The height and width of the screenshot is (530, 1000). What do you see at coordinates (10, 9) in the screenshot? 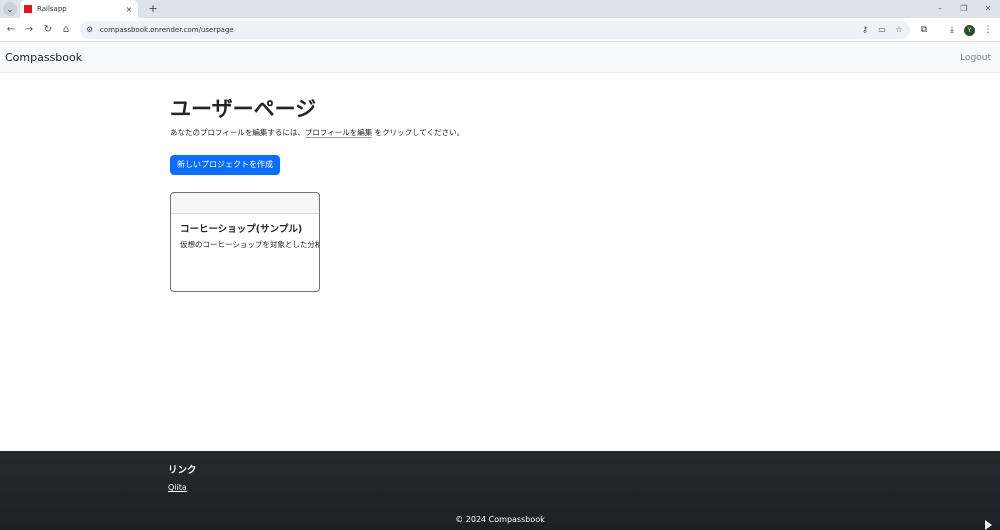
I see `tab-search-icon: ⌄` at bounding box center [10, 9].